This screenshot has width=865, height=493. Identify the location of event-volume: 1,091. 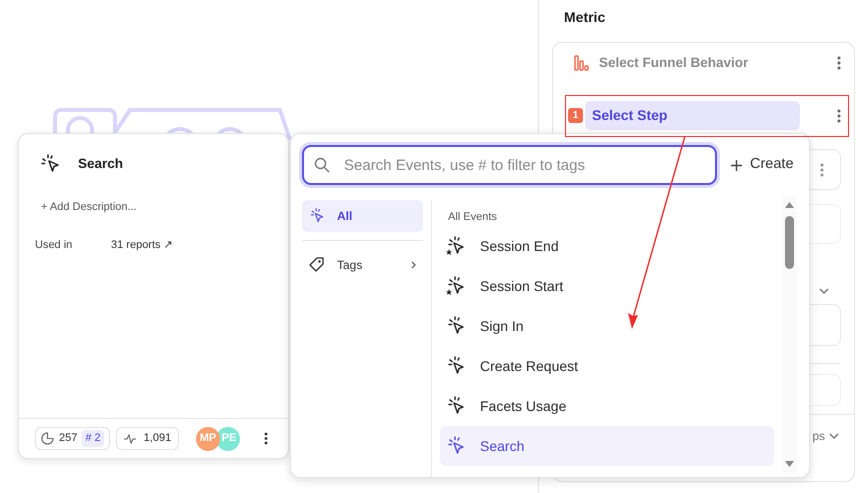
(158, 438).